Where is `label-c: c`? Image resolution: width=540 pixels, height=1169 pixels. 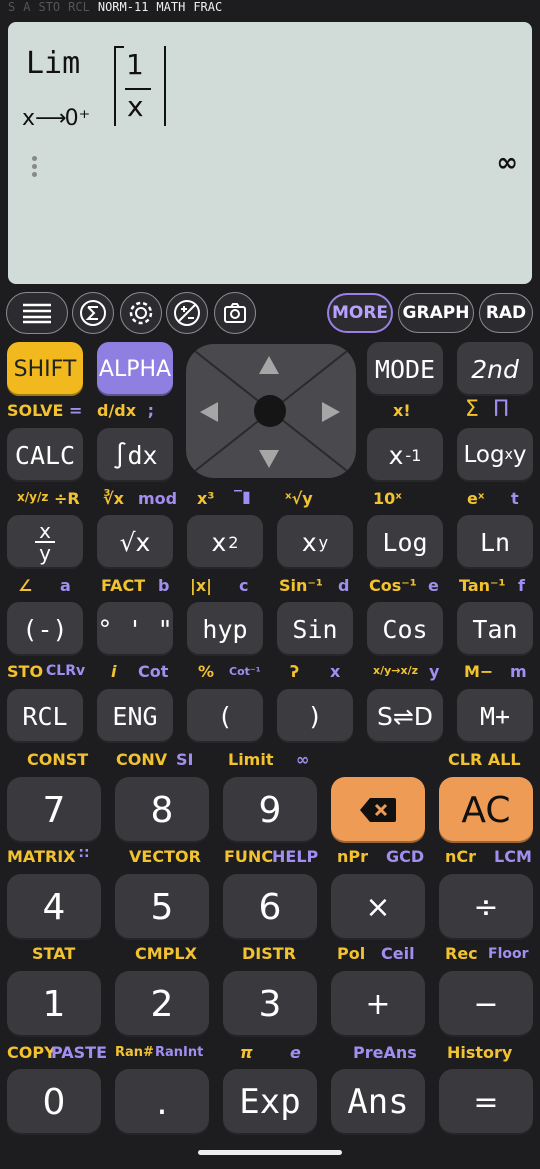
label-c: c is located at coordinates (244, 585).